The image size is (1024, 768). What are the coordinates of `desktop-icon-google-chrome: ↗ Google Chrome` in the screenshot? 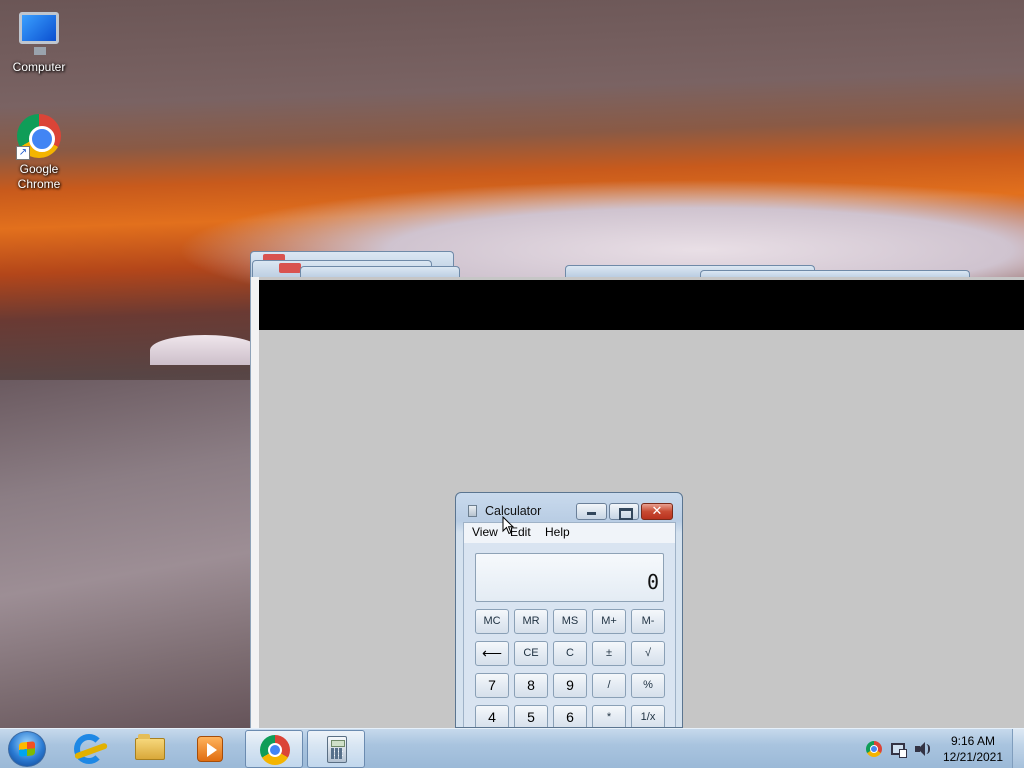 It's located at (39, 153).